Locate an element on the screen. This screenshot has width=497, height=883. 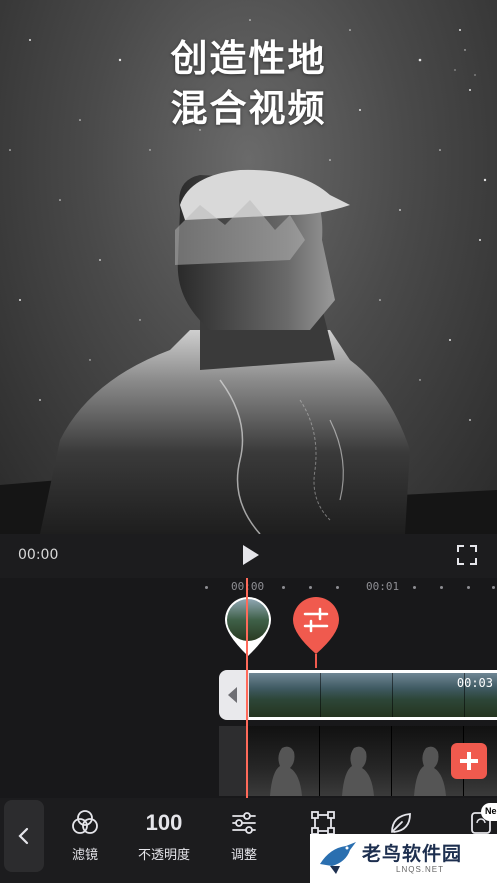
clip-duration: 00:03 is located at coordinates (474, 683).